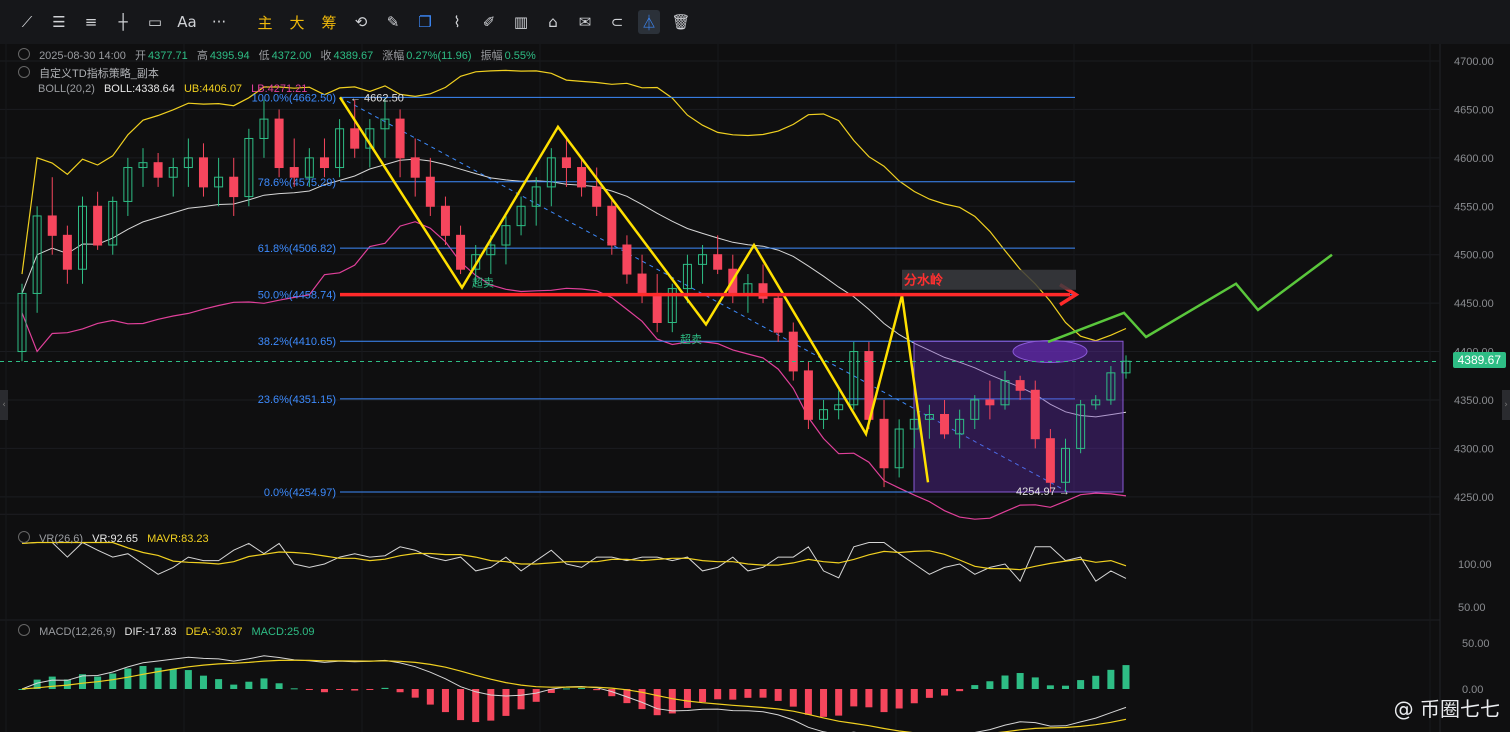  What do you see at coordinates (585, 22) in the screenshot?
I see `note-icon: ✉` at bounding box center [585, 22].